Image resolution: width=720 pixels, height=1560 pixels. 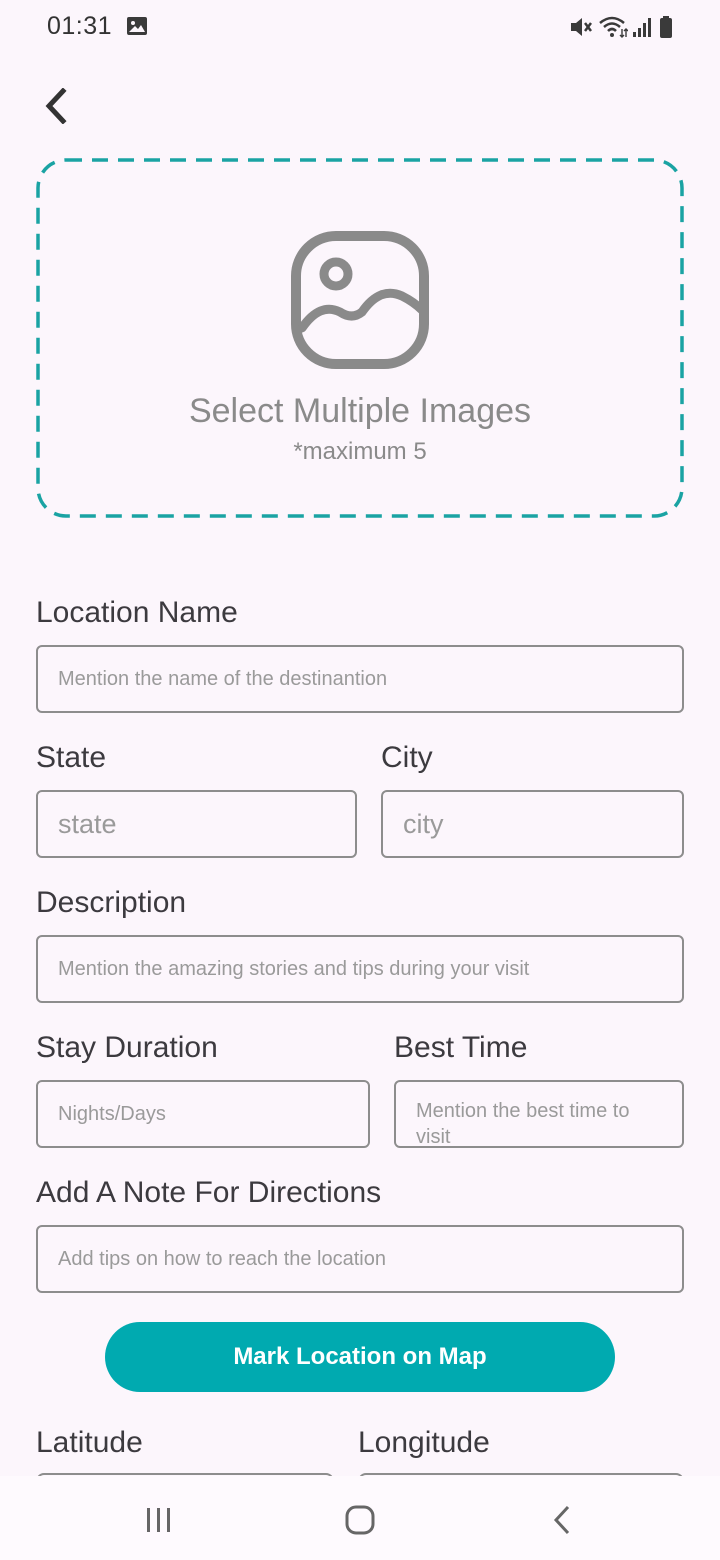 I want to click on best-time-label: Best Time, so click(x=461, y=1047).